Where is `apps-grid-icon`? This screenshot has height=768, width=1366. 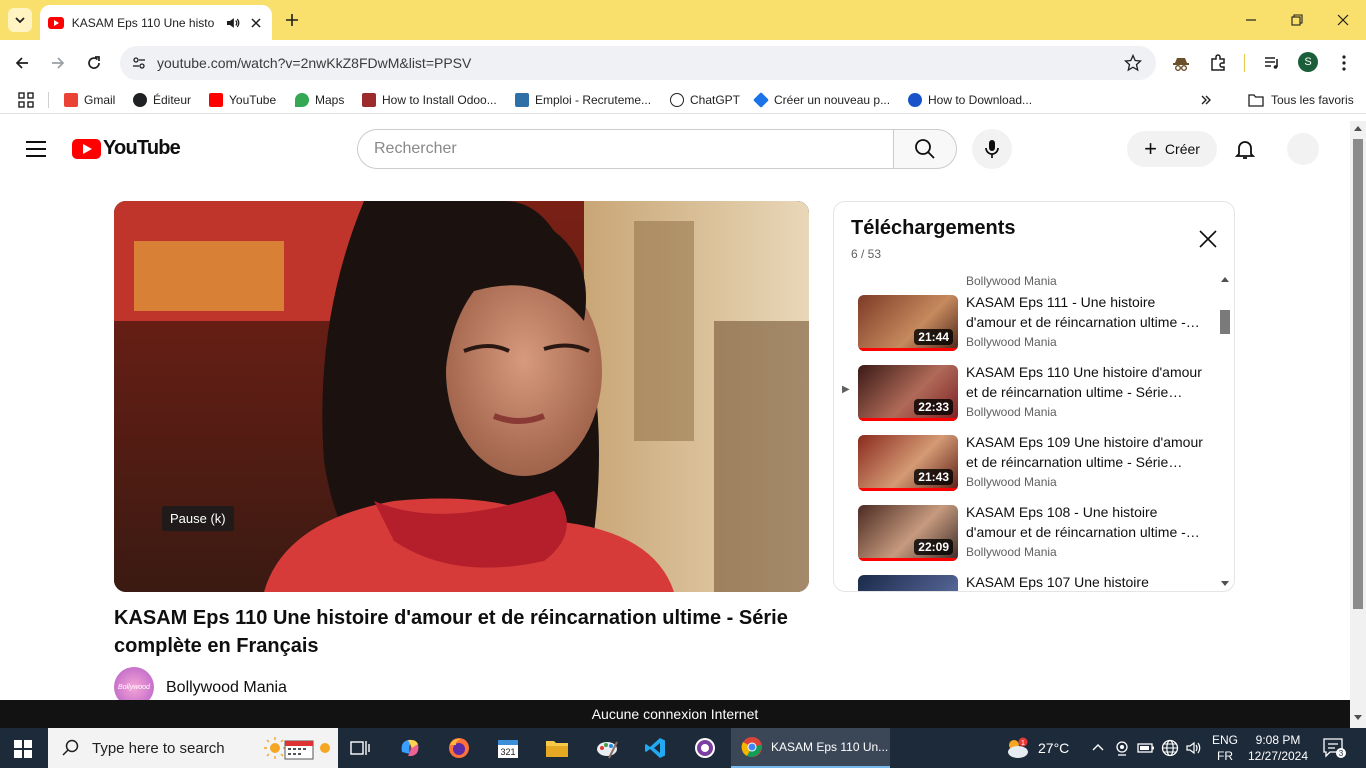
apps-grid-icon is located at coordinates (26, 100).